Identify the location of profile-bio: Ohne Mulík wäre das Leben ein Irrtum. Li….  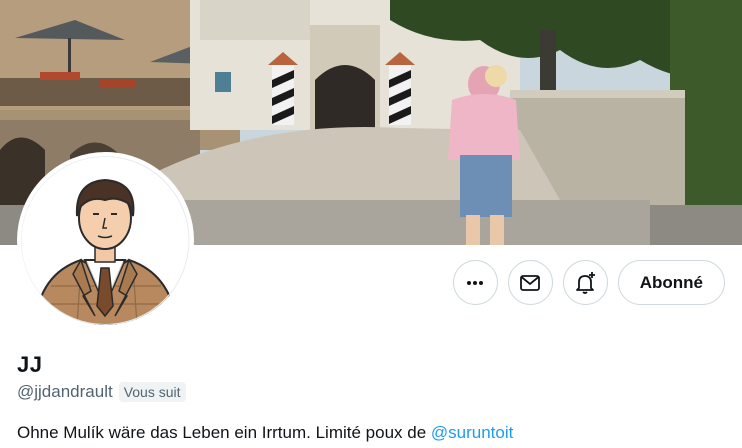
(265, 433).